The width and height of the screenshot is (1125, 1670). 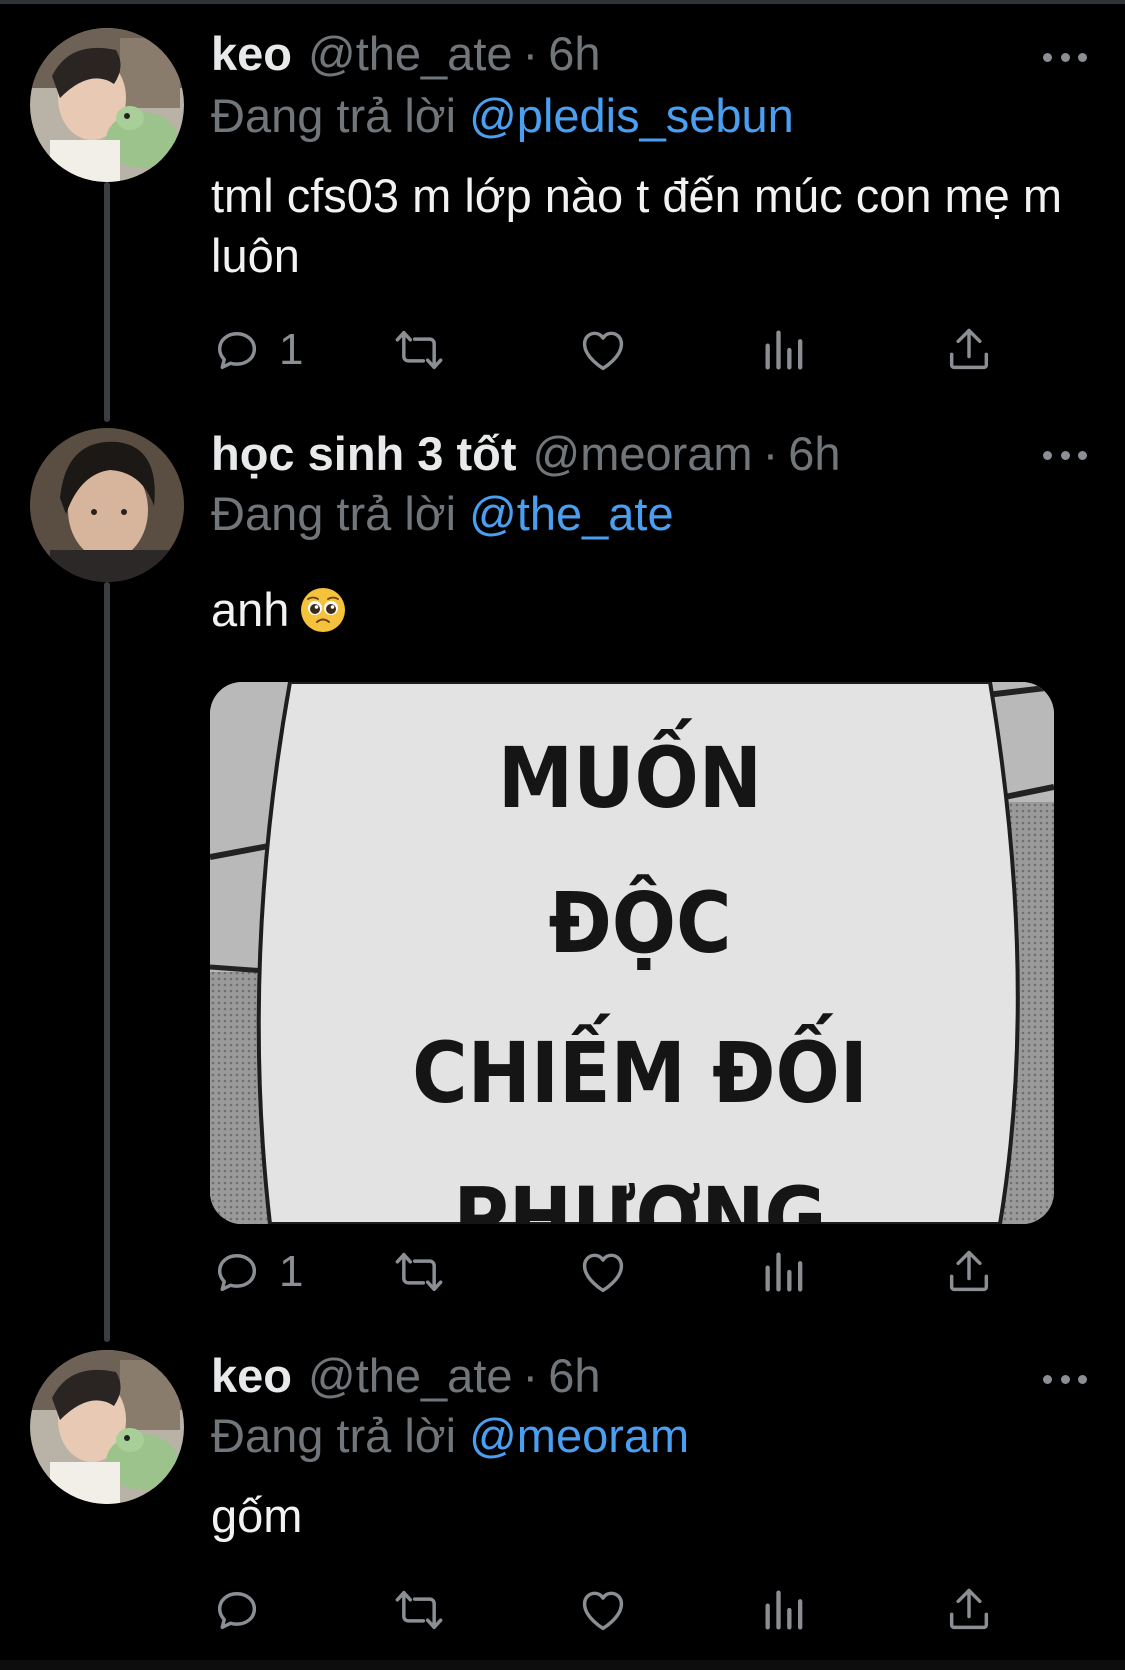 What do you see at coordinates (571, 513) in the screenshot?
I see `mention-link: @the_ate` at bounding box center [571, 513].